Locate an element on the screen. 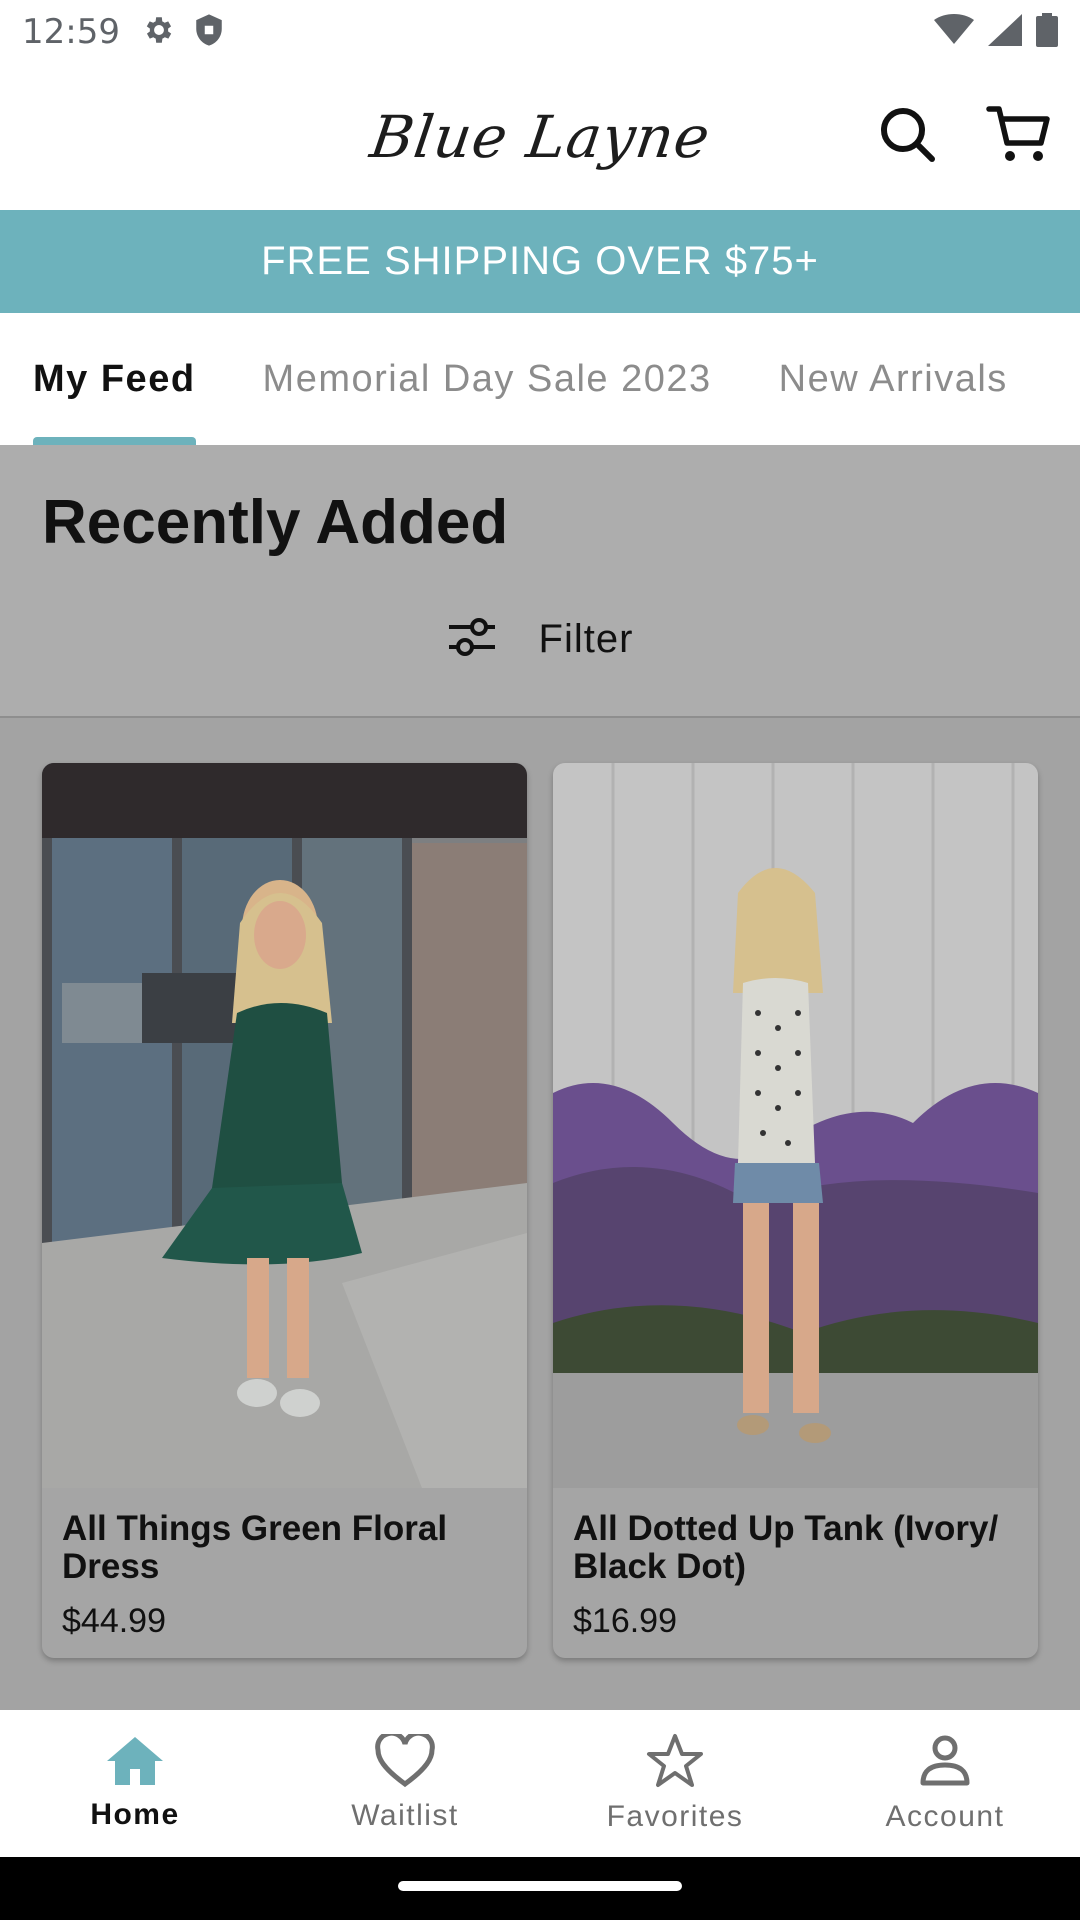  bottom-navigation: Home Waitlist Favorites Account is located at coordinates (540, 1783).